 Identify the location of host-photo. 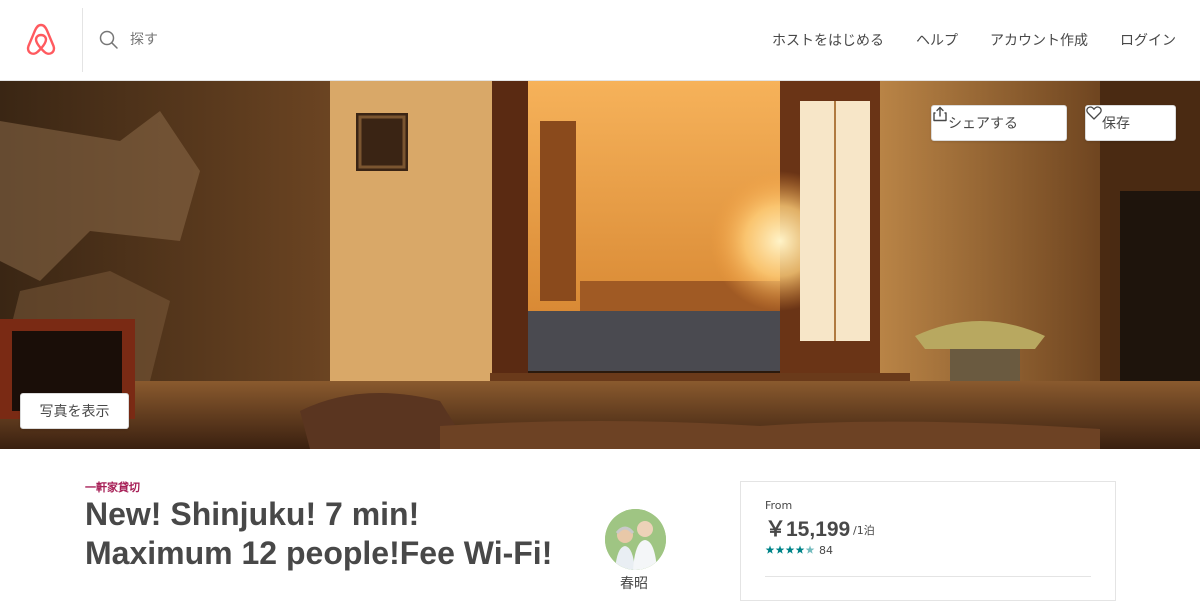
(635, 539).